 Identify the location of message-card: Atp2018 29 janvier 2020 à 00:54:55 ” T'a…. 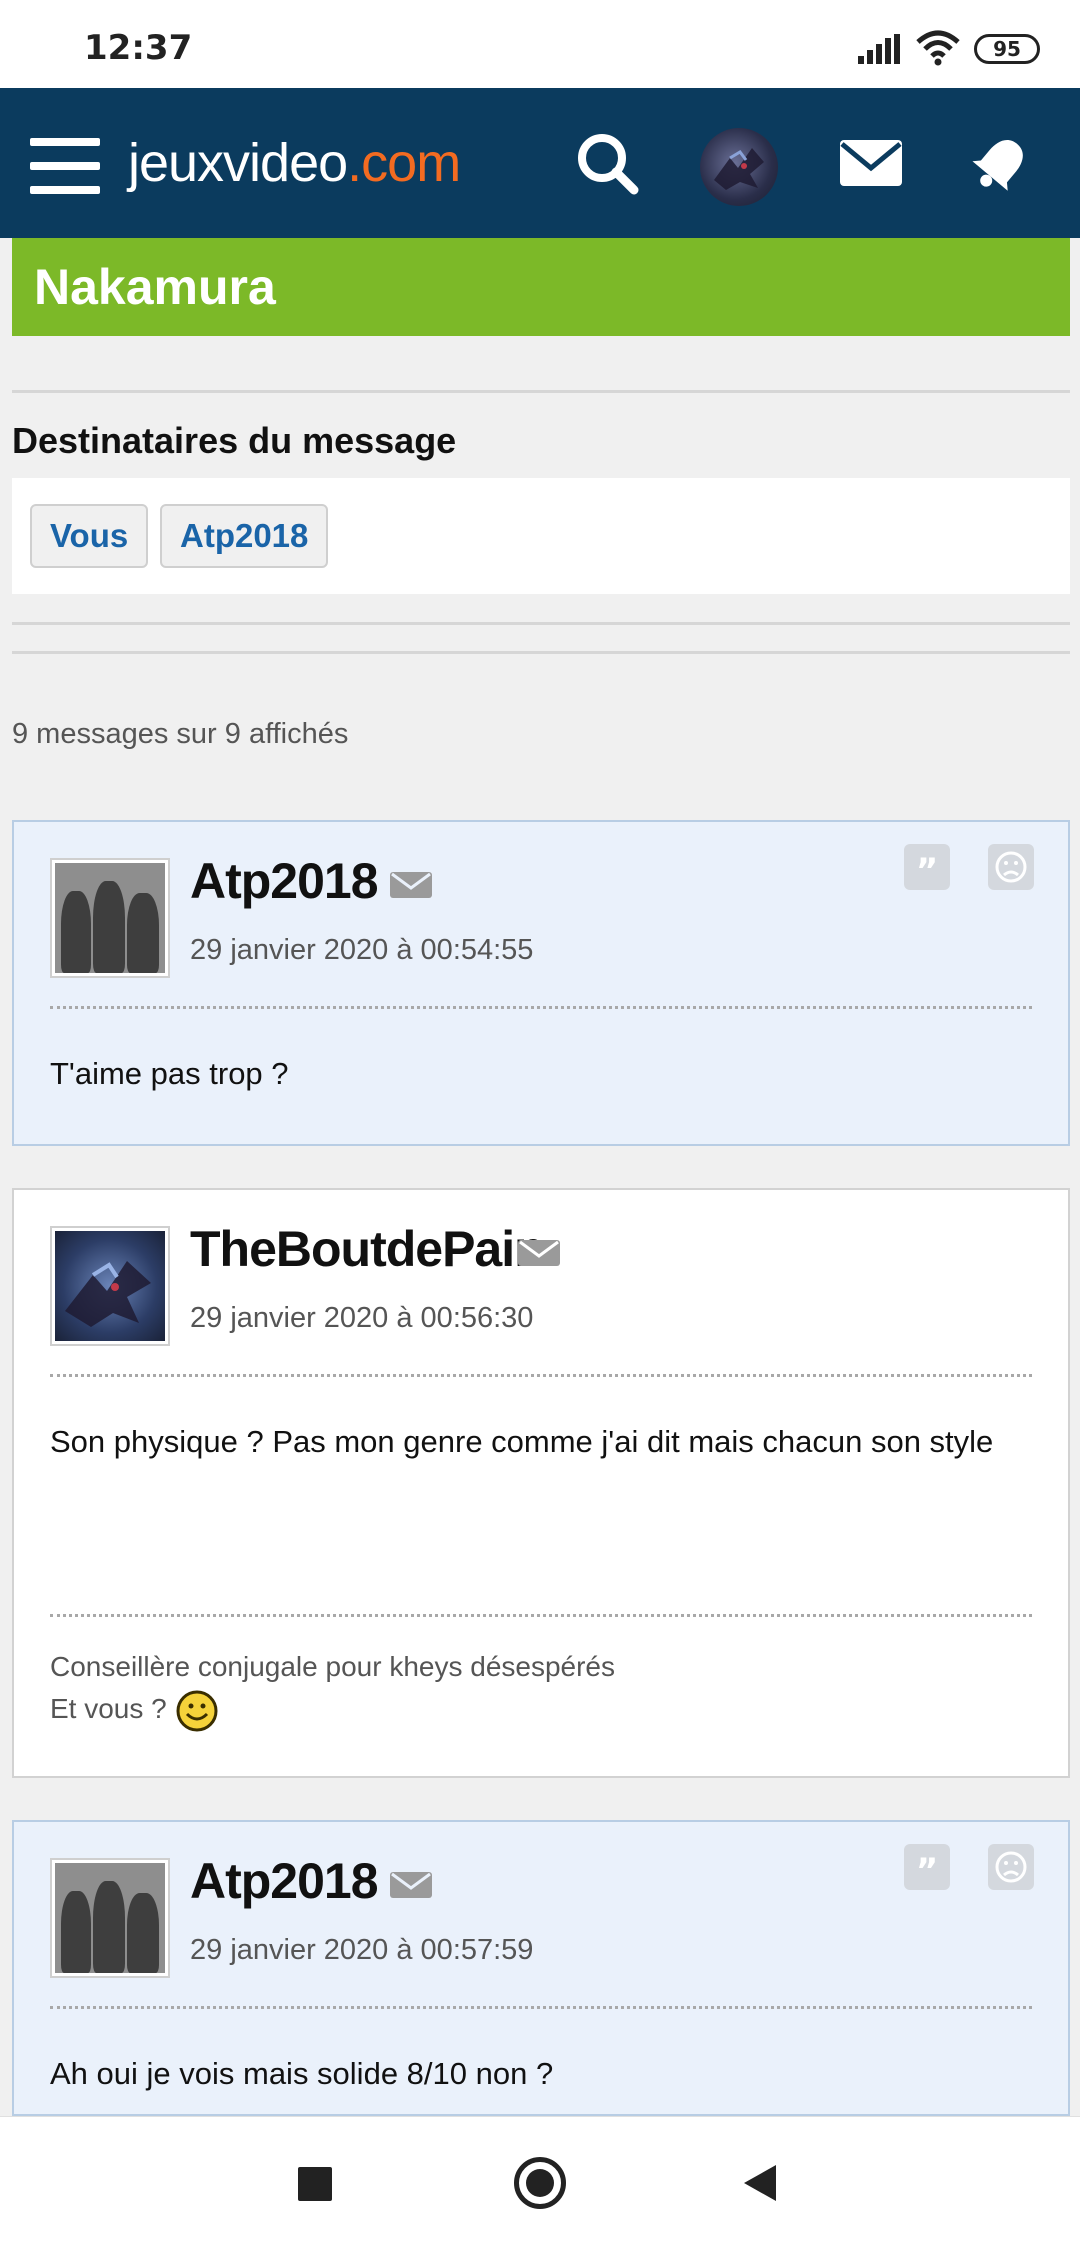
(541, 983).